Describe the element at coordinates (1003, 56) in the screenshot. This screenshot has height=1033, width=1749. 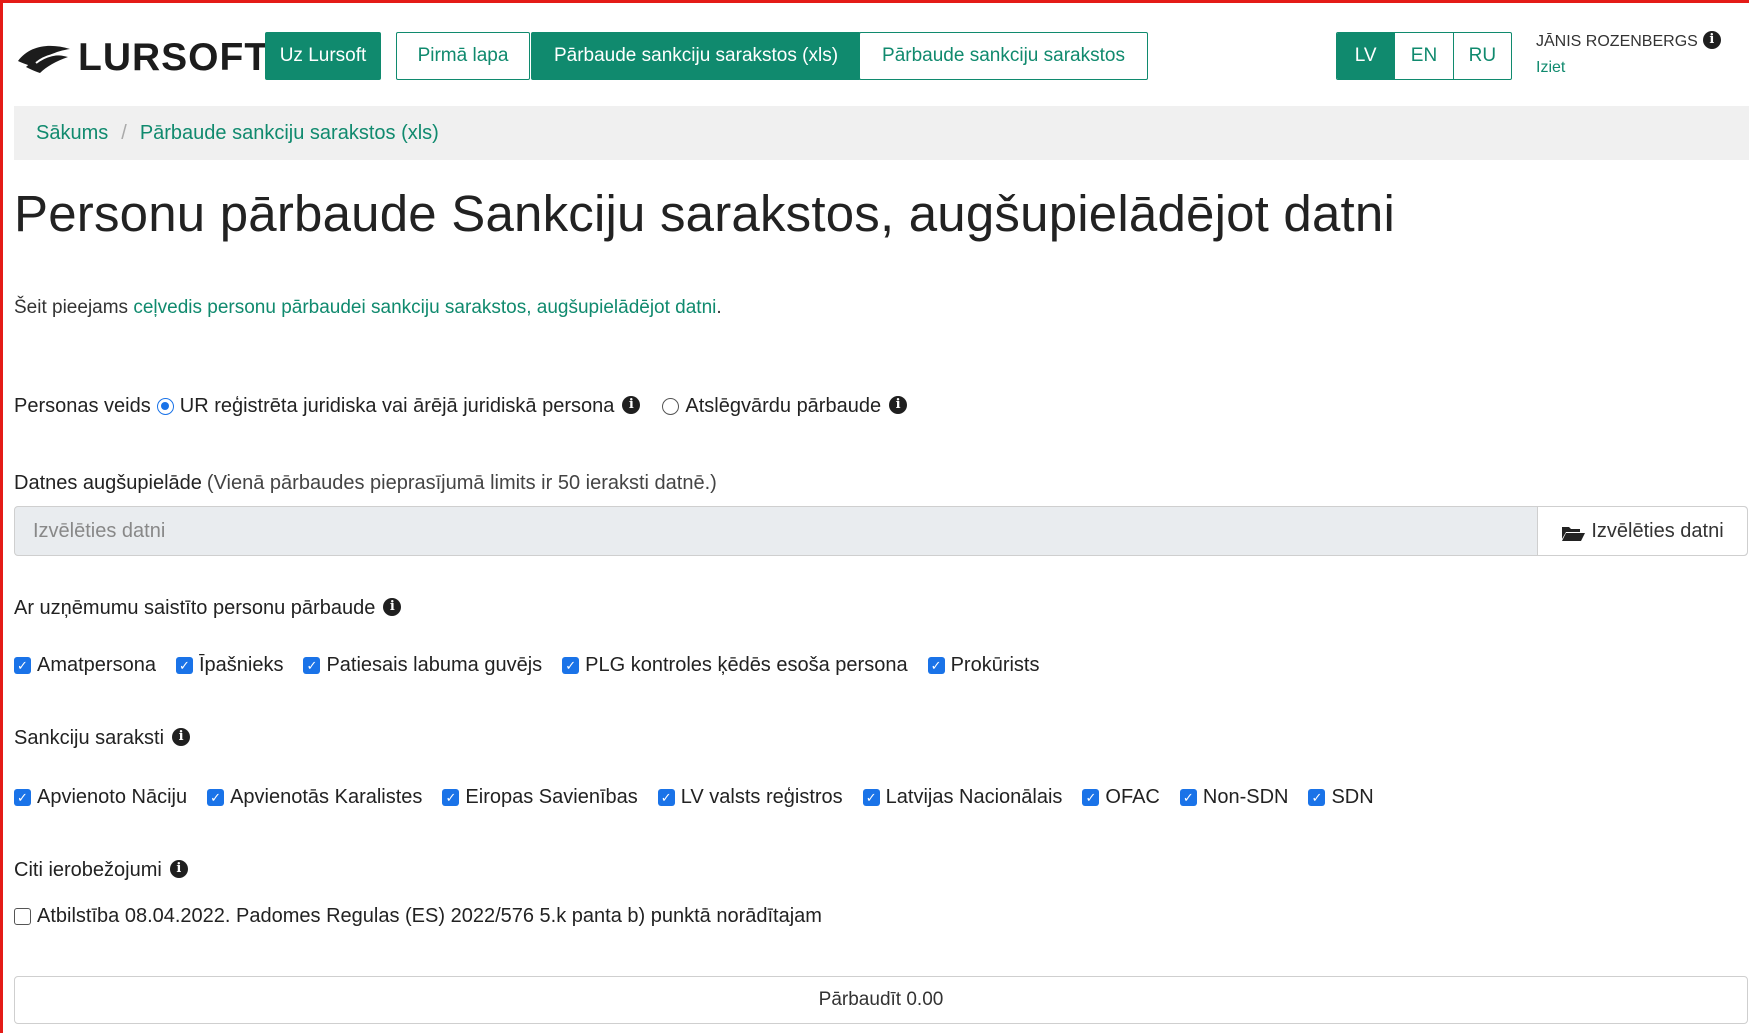
I see `nav-check-button: Pārbaude sankciju sarakstos` at that location.